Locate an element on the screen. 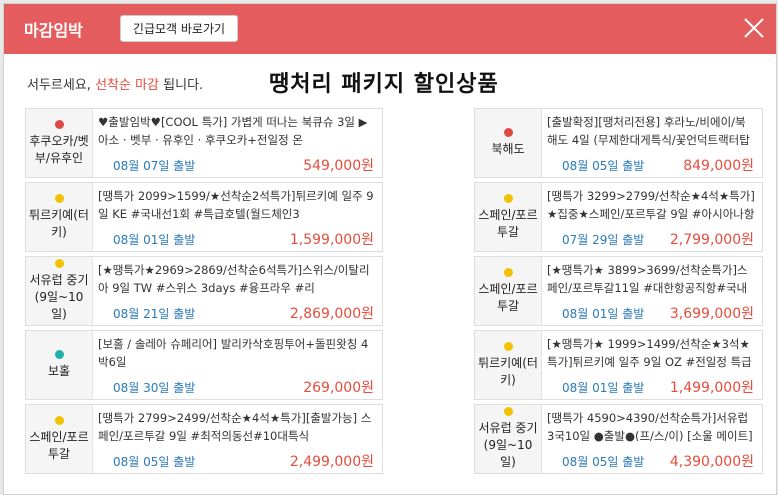  urgent-recruit-shortcut-button: 긴급모객 바로가기 is located at coordinates (179, 28).